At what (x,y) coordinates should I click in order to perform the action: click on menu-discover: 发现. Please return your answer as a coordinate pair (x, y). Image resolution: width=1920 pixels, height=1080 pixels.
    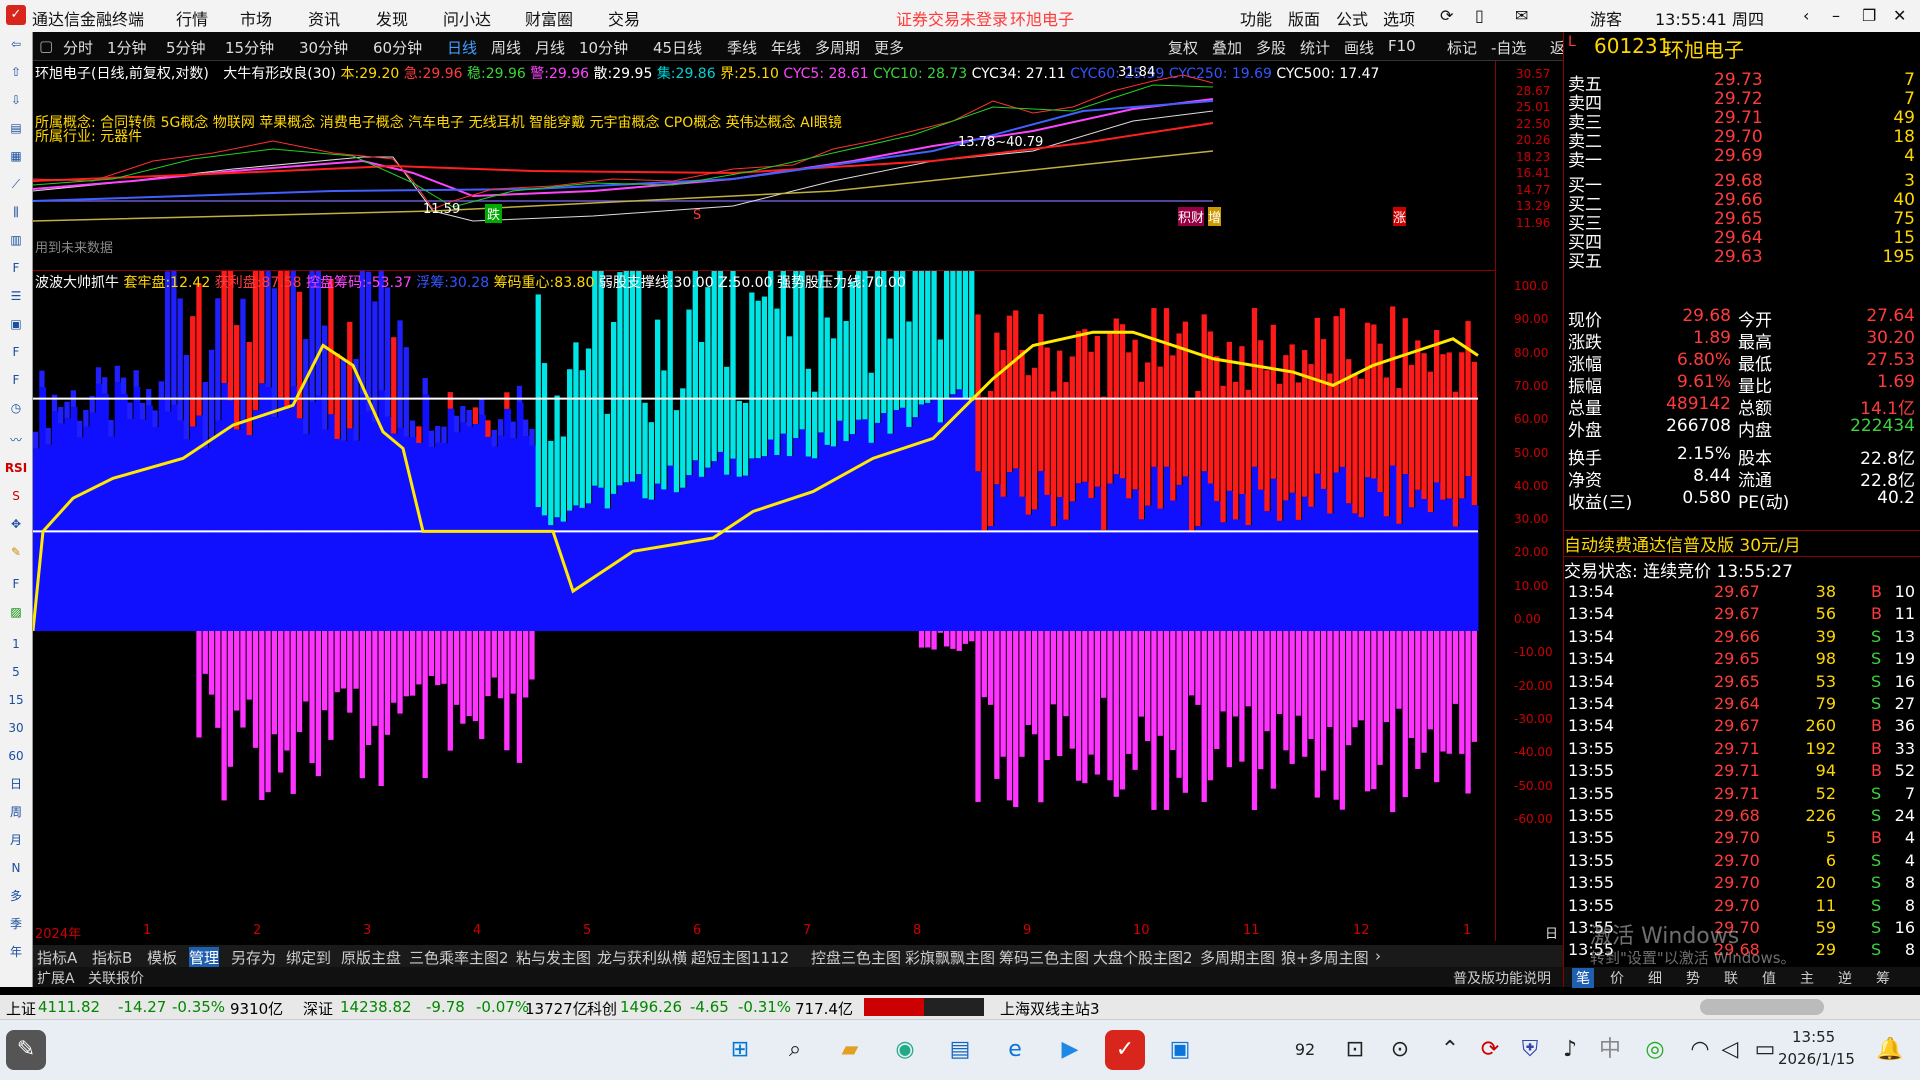
    Looking at the image, I should click on (392, 18).